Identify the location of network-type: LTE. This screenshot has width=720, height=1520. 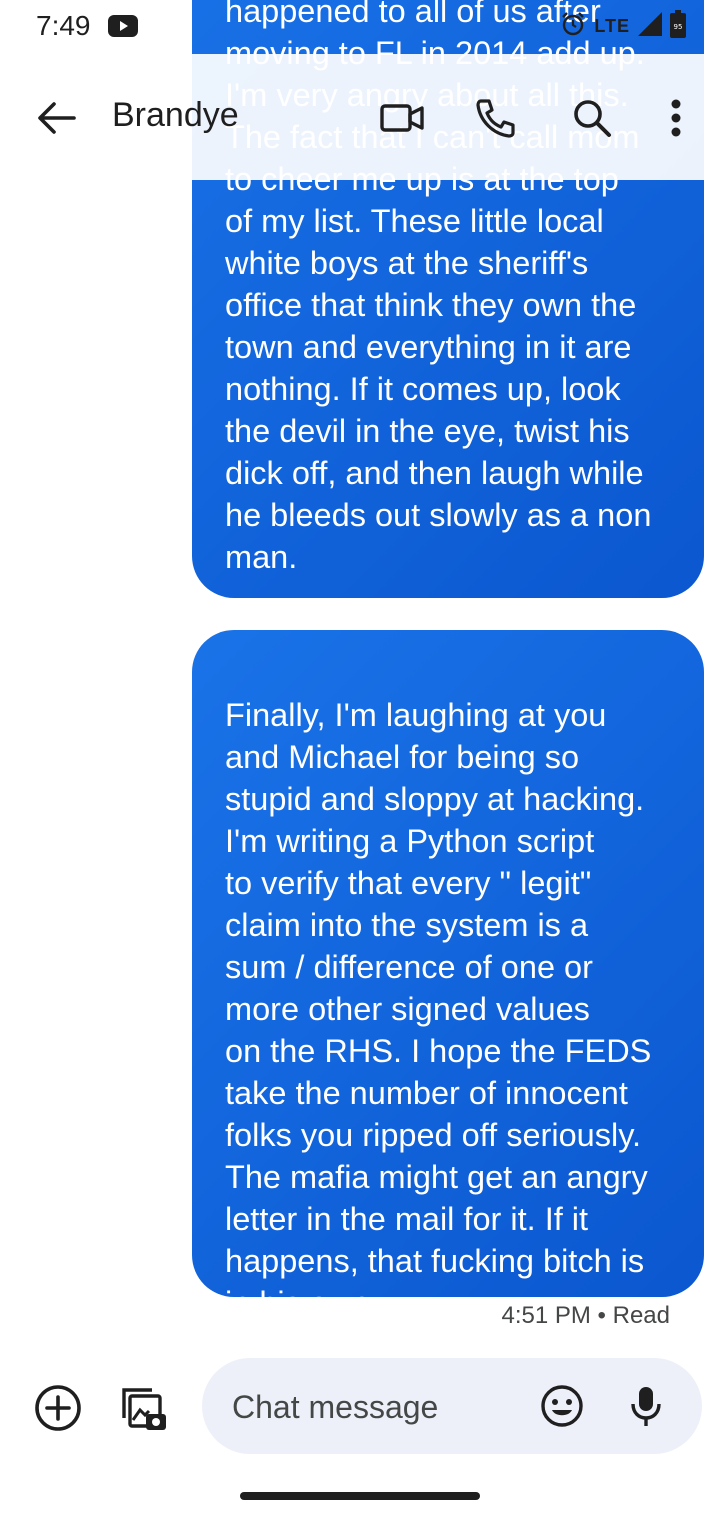
(612, 26).